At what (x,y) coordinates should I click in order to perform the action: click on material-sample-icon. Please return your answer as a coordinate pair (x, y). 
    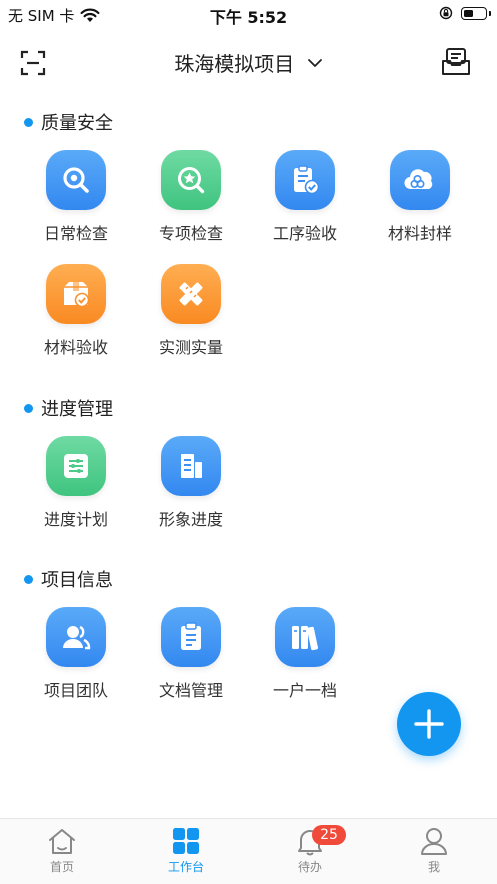
    Looking at the image, I should click on (420, 180).